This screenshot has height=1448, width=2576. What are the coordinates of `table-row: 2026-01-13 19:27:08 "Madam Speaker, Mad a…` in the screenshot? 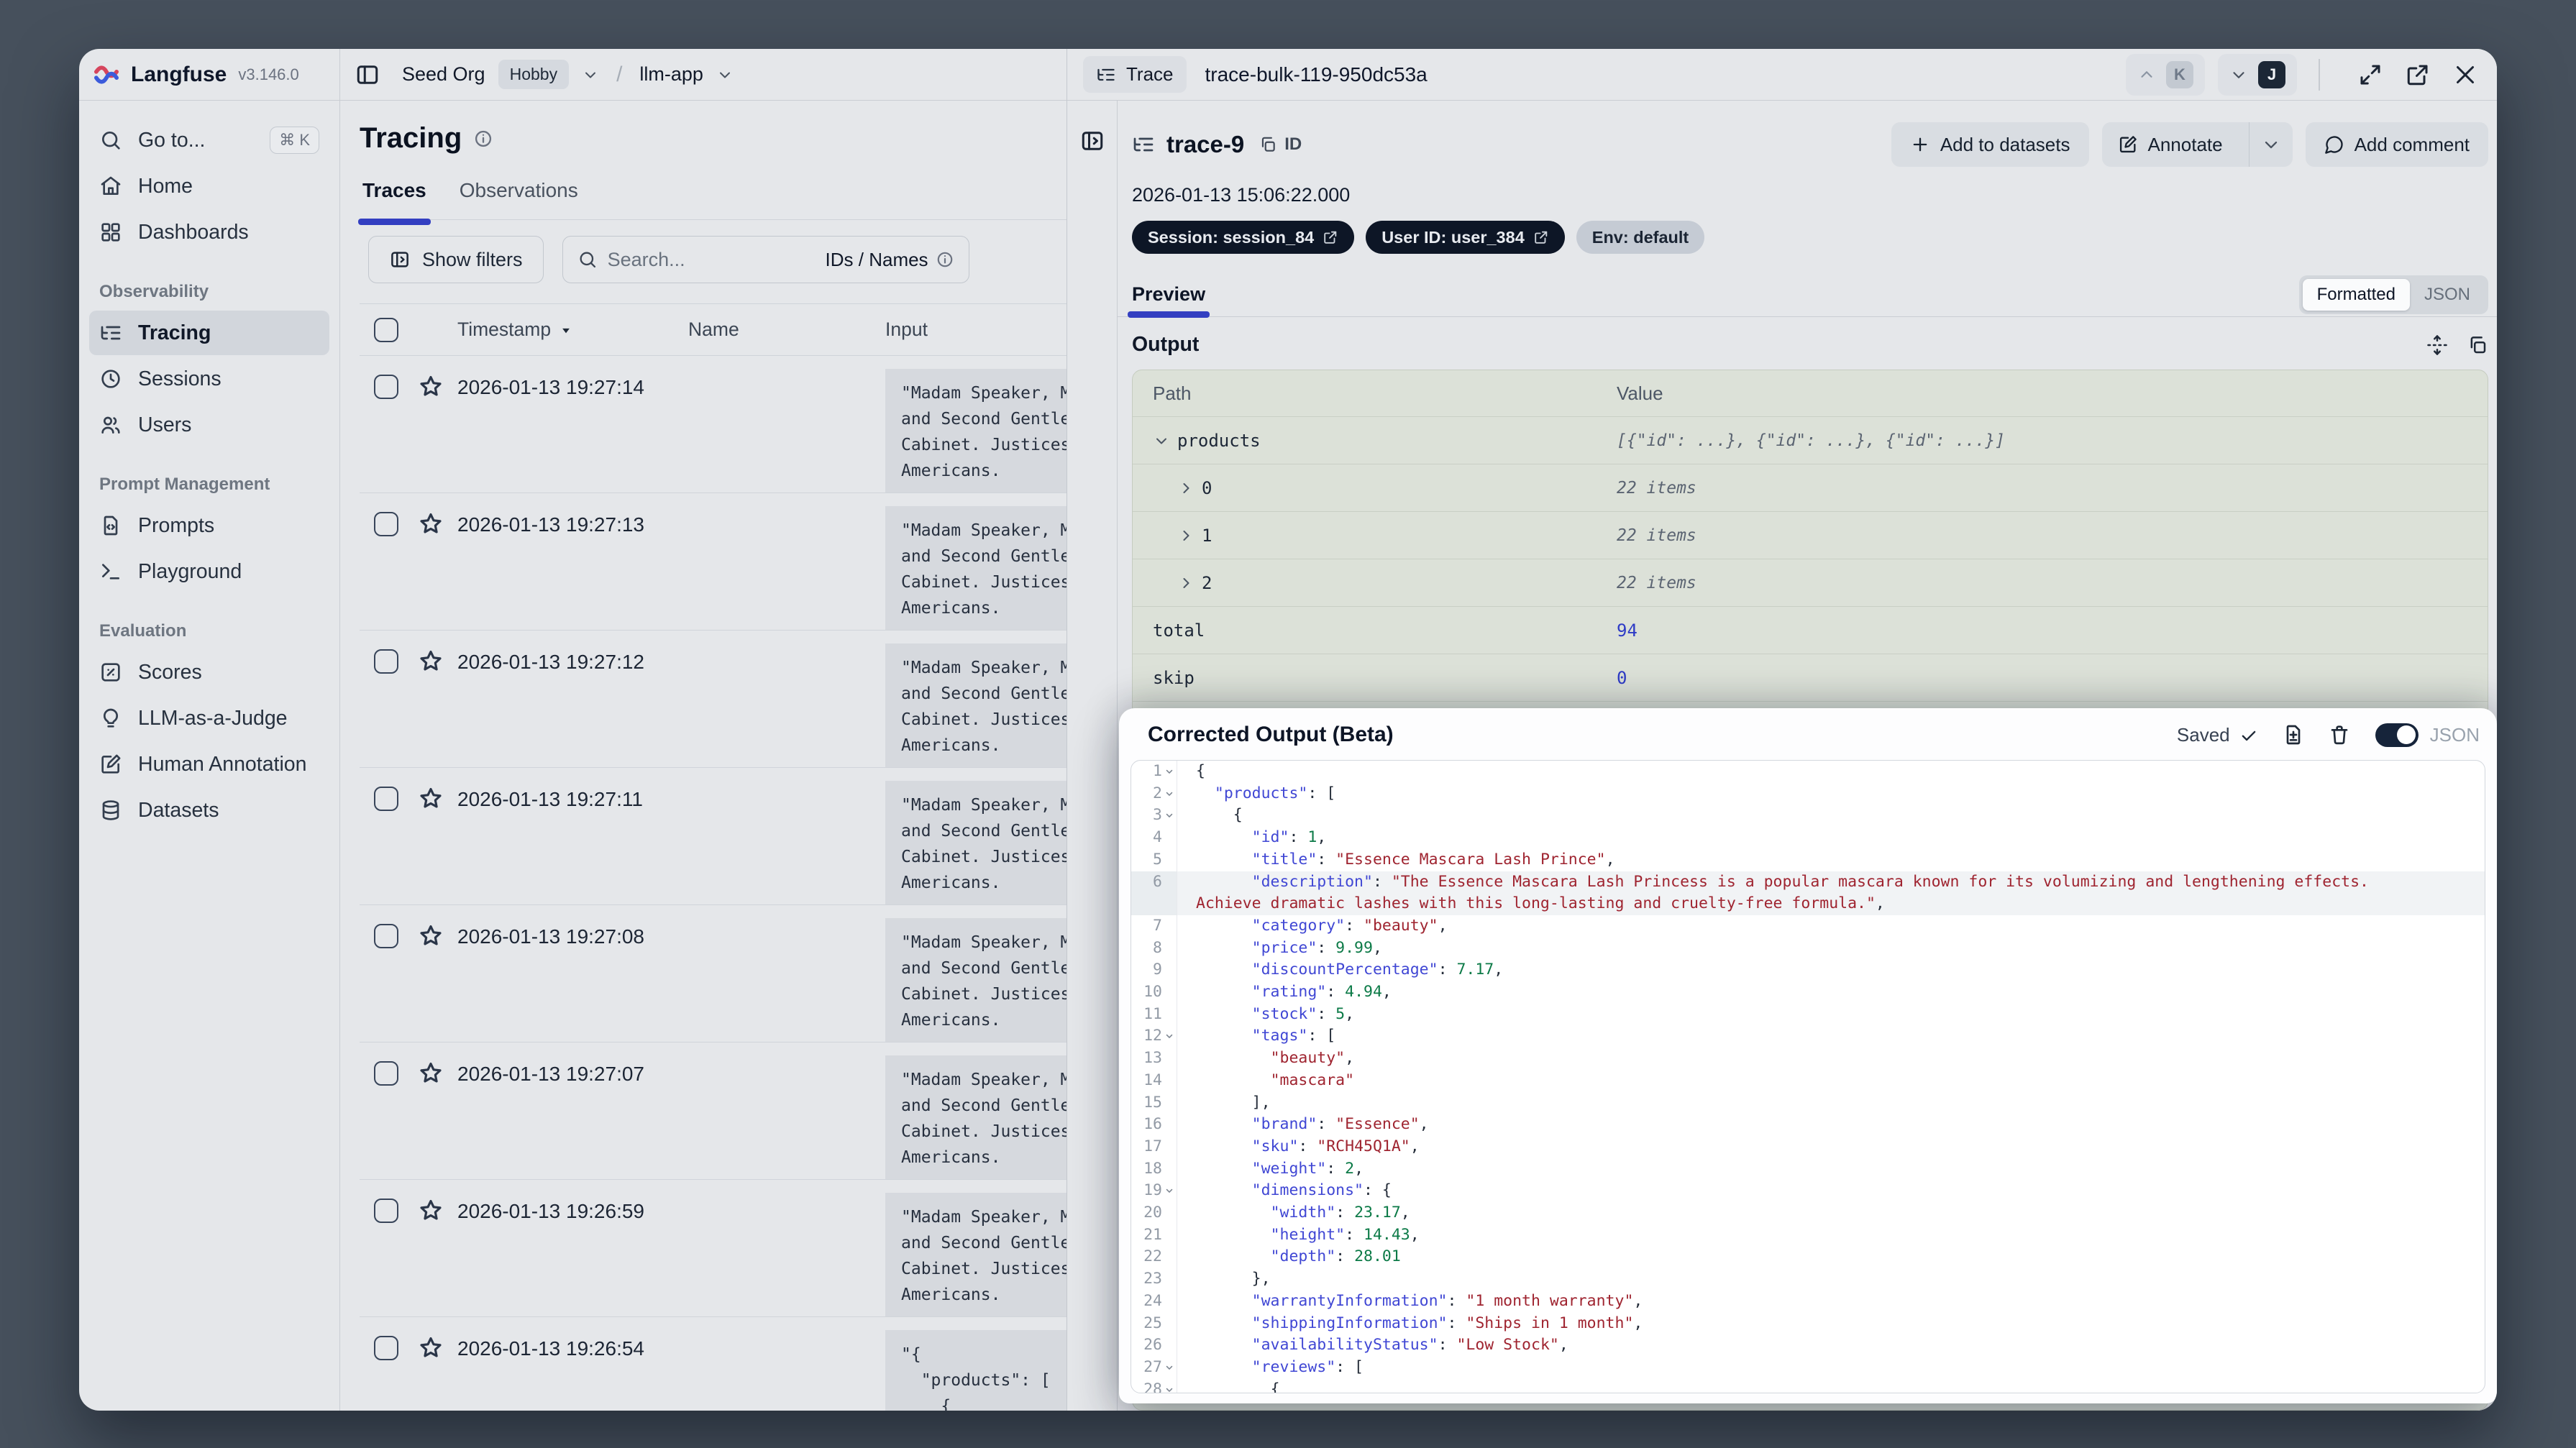 It's located at (713, 974).